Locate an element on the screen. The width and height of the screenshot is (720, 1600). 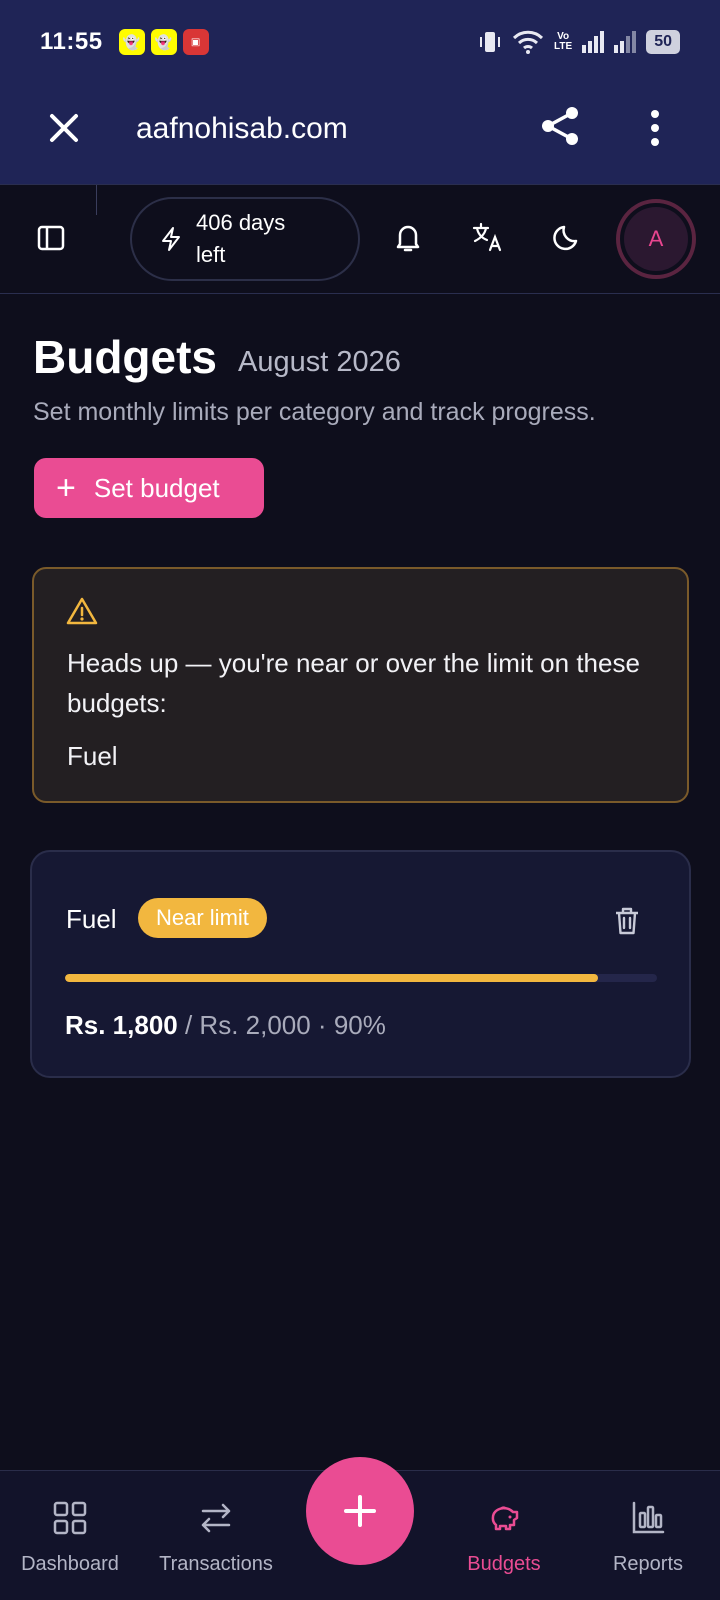
alert-item: Fuel is located at coordinates (92, 756).